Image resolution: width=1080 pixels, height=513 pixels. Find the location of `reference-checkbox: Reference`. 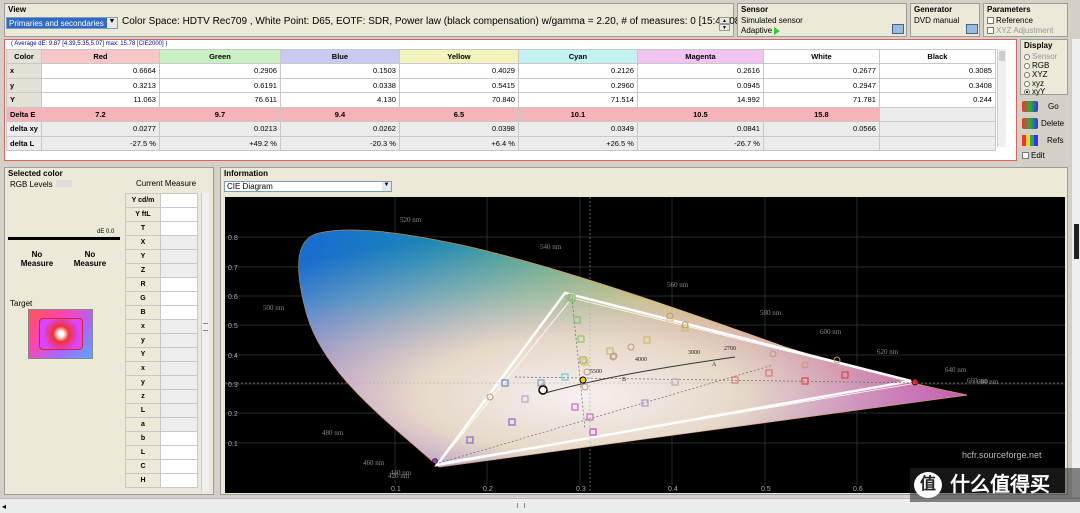

reference-checkbox: Reference is located at coordinates (1010, 20).